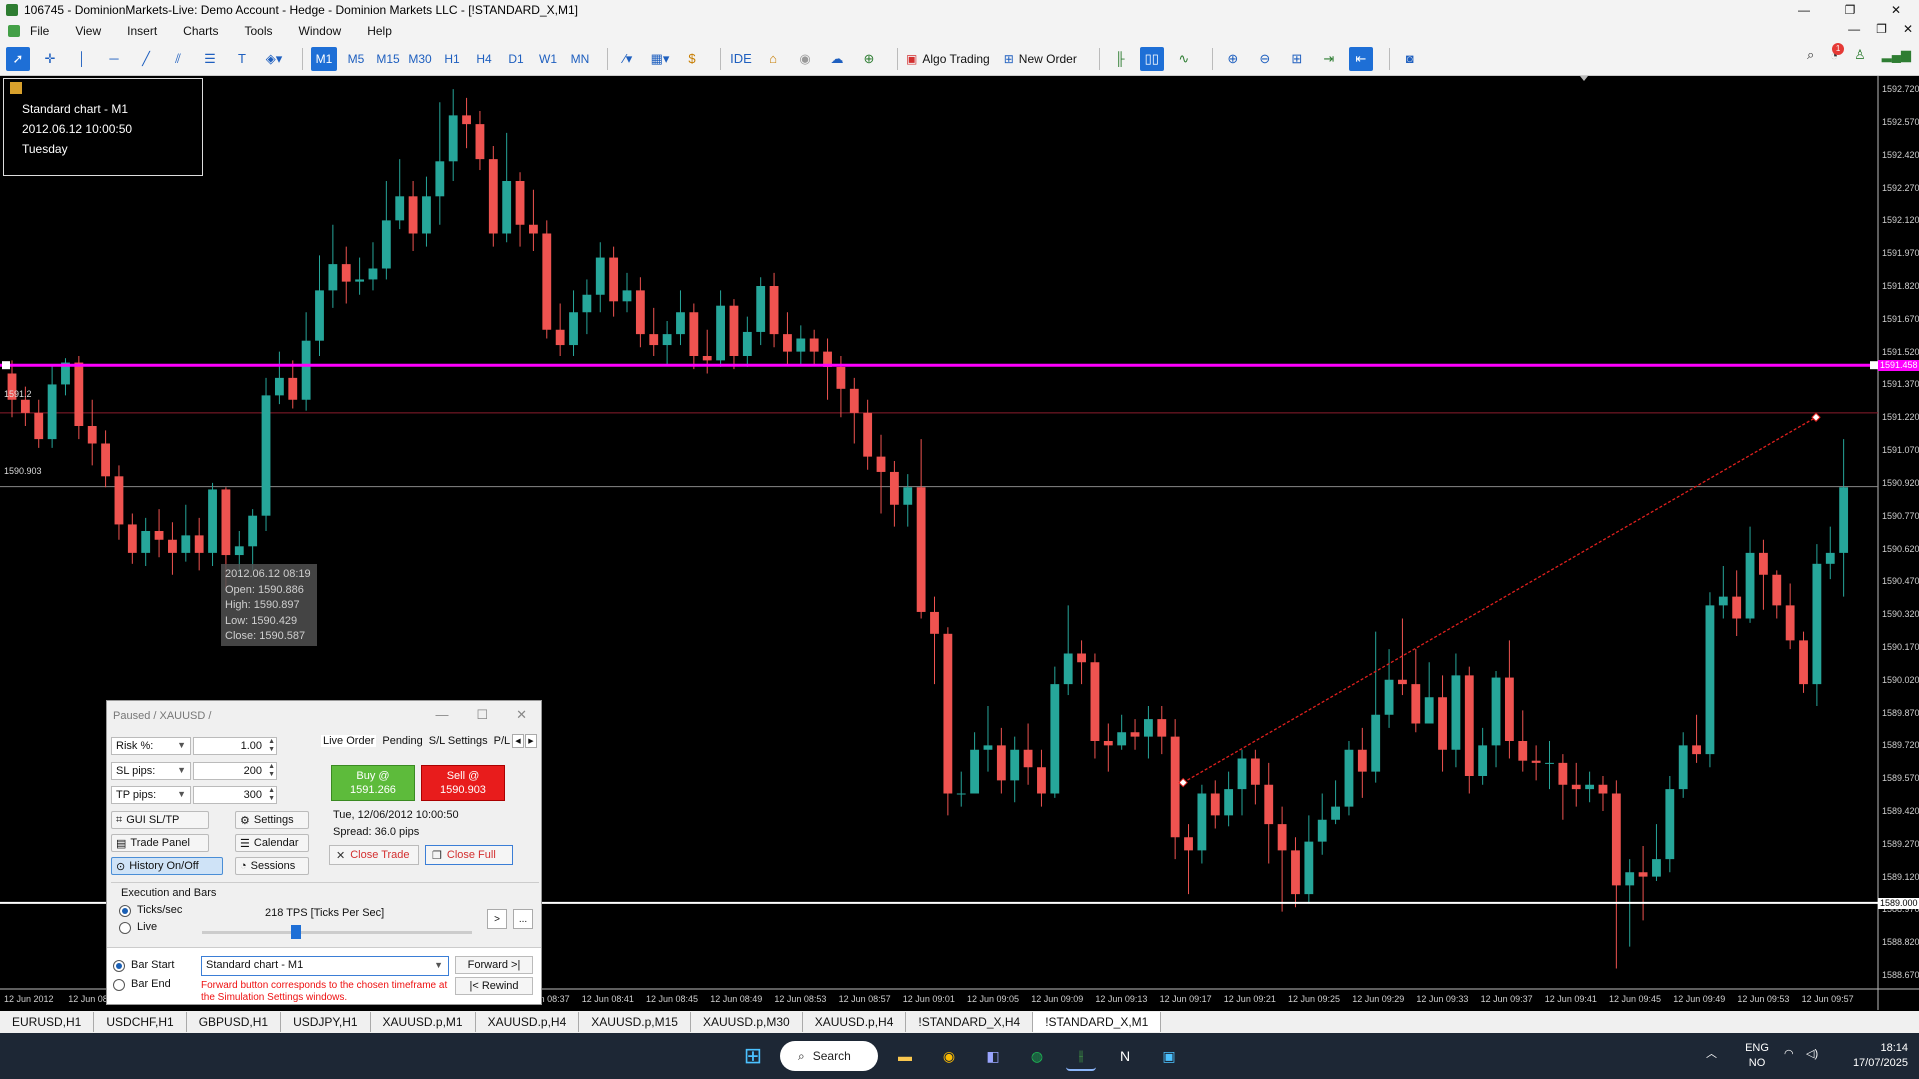 The width and height of the screenshot is (1919, 1079). I want to click on dollar-icon: $, so click(692, 59).